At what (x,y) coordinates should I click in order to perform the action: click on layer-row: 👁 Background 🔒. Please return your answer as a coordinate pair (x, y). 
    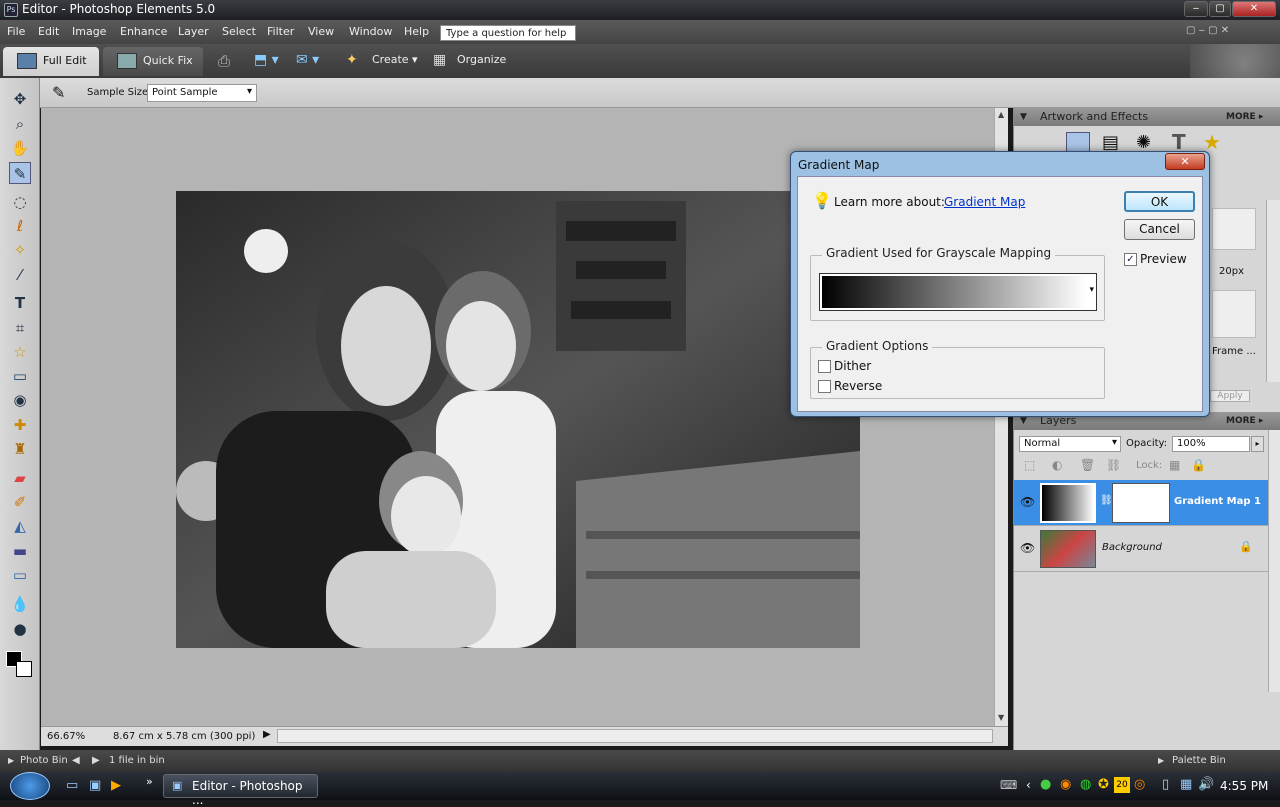
    Looking at the image, I should click on (1141, 549).